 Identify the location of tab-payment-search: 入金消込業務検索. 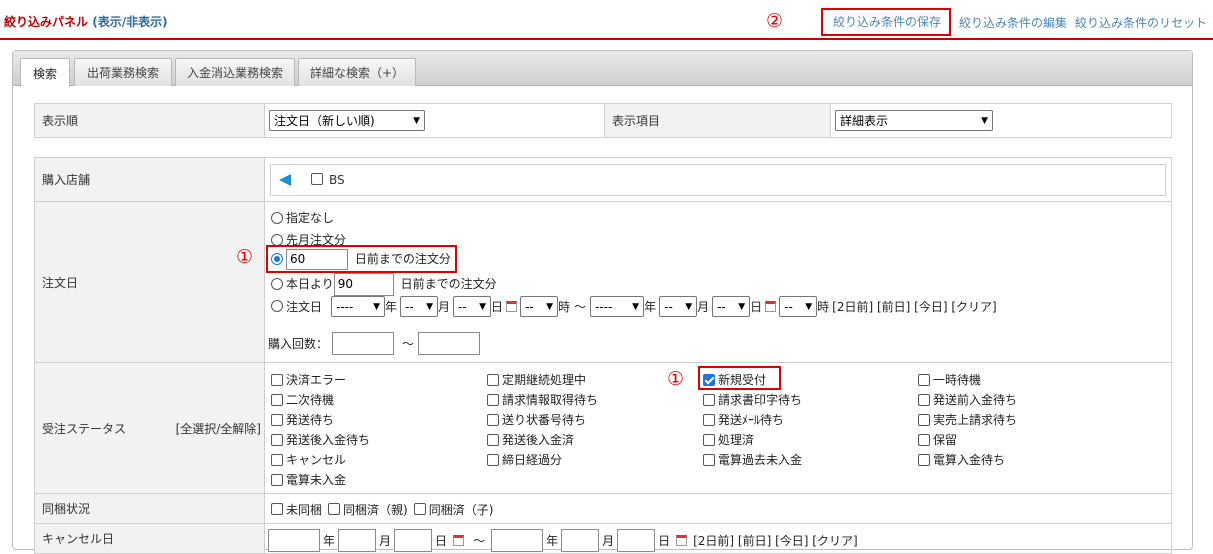
(235, 72).